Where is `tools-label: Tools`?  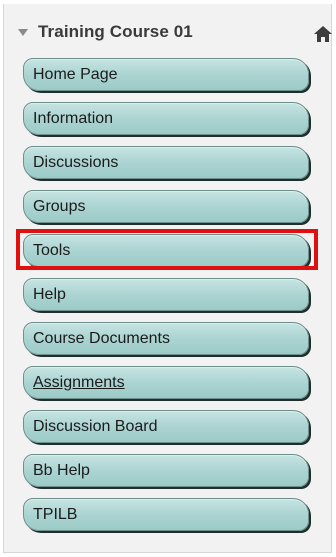 tools-label: Tools is located at coordinates (52, 250).